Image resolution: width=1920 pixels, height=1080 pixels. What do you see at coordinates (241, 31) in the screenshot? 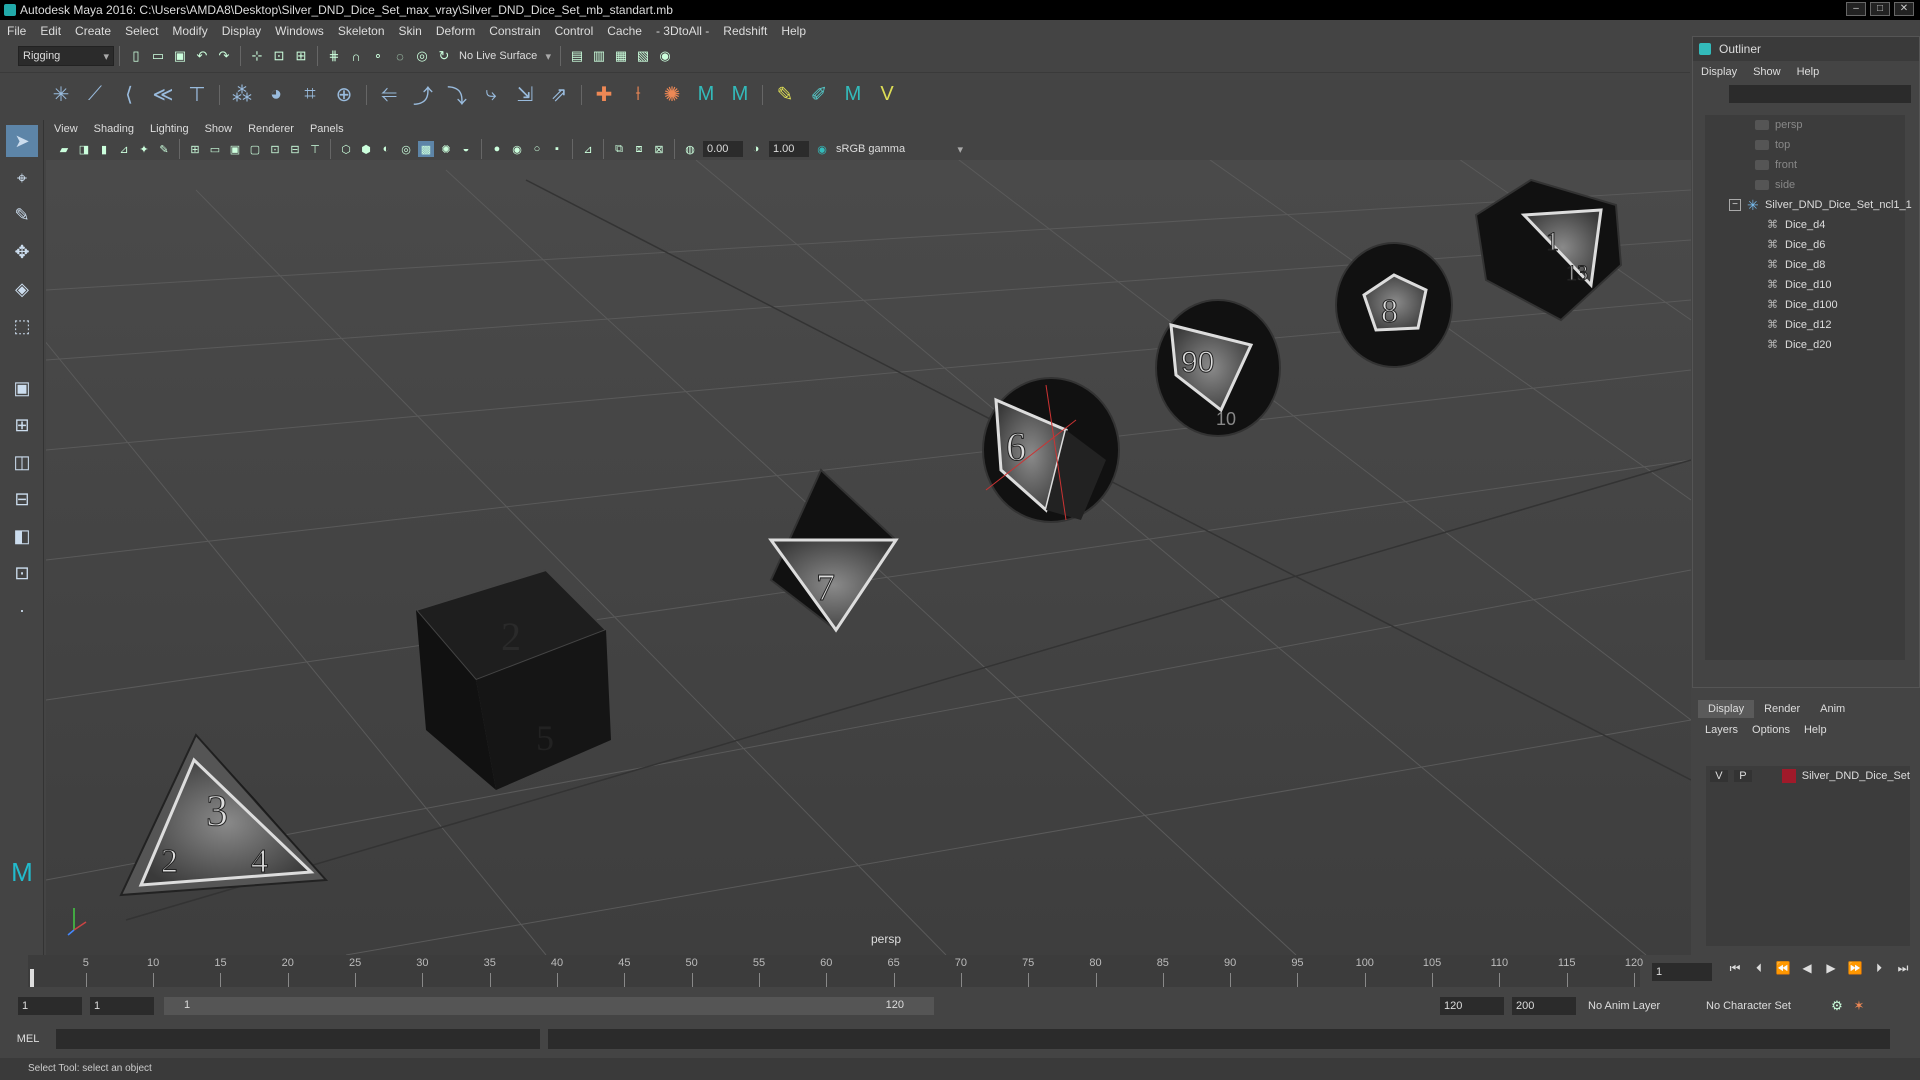
I see `menu-display: Display` at bounding box center [241, 31].